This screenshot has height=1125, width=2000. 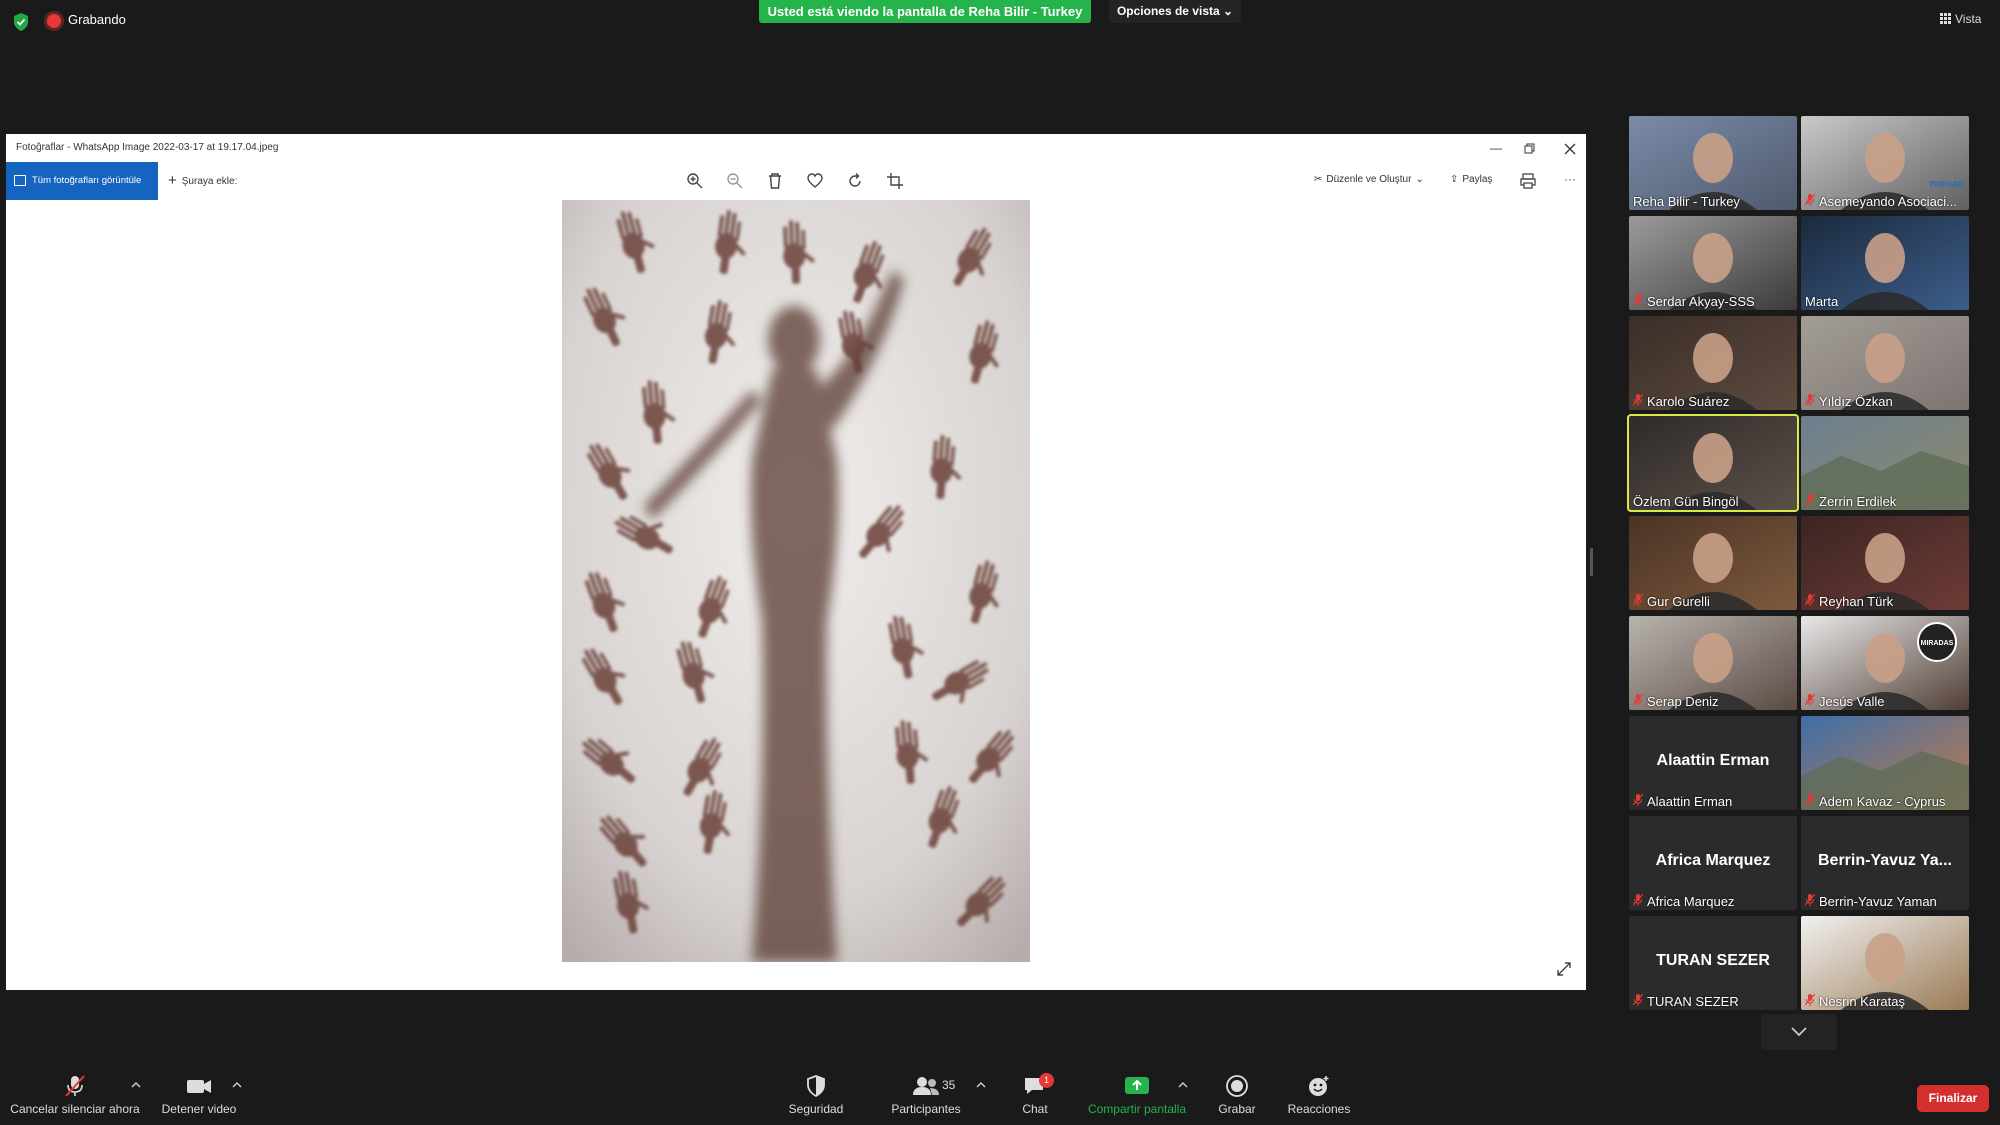 I want to click on print-icon, so click(x=1528, y=181).